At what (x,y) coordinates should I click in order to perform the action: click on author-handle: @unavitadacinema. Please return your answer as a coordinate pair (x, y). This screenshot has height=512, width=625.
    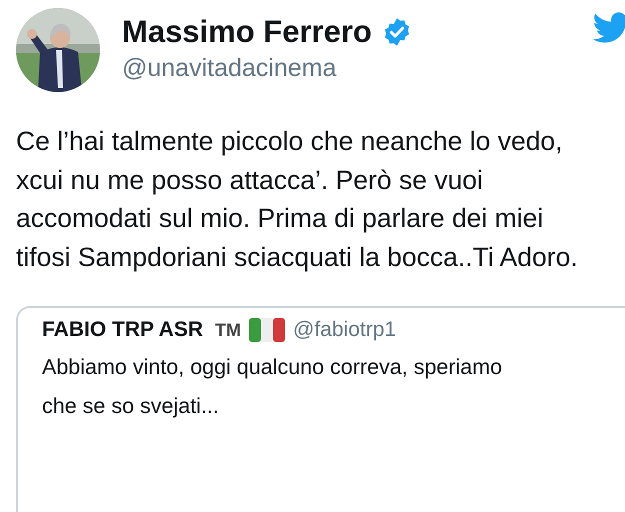
    Looking at the image, I should click on (267, 68).